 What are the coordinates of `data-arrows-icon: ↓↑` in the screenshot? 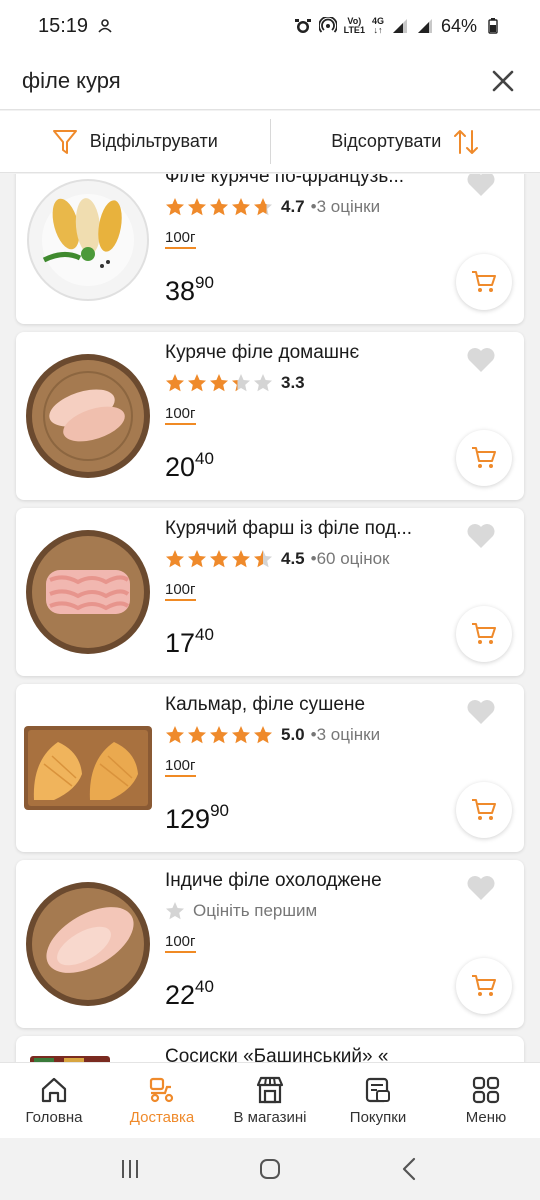 It's located at (378, 30).